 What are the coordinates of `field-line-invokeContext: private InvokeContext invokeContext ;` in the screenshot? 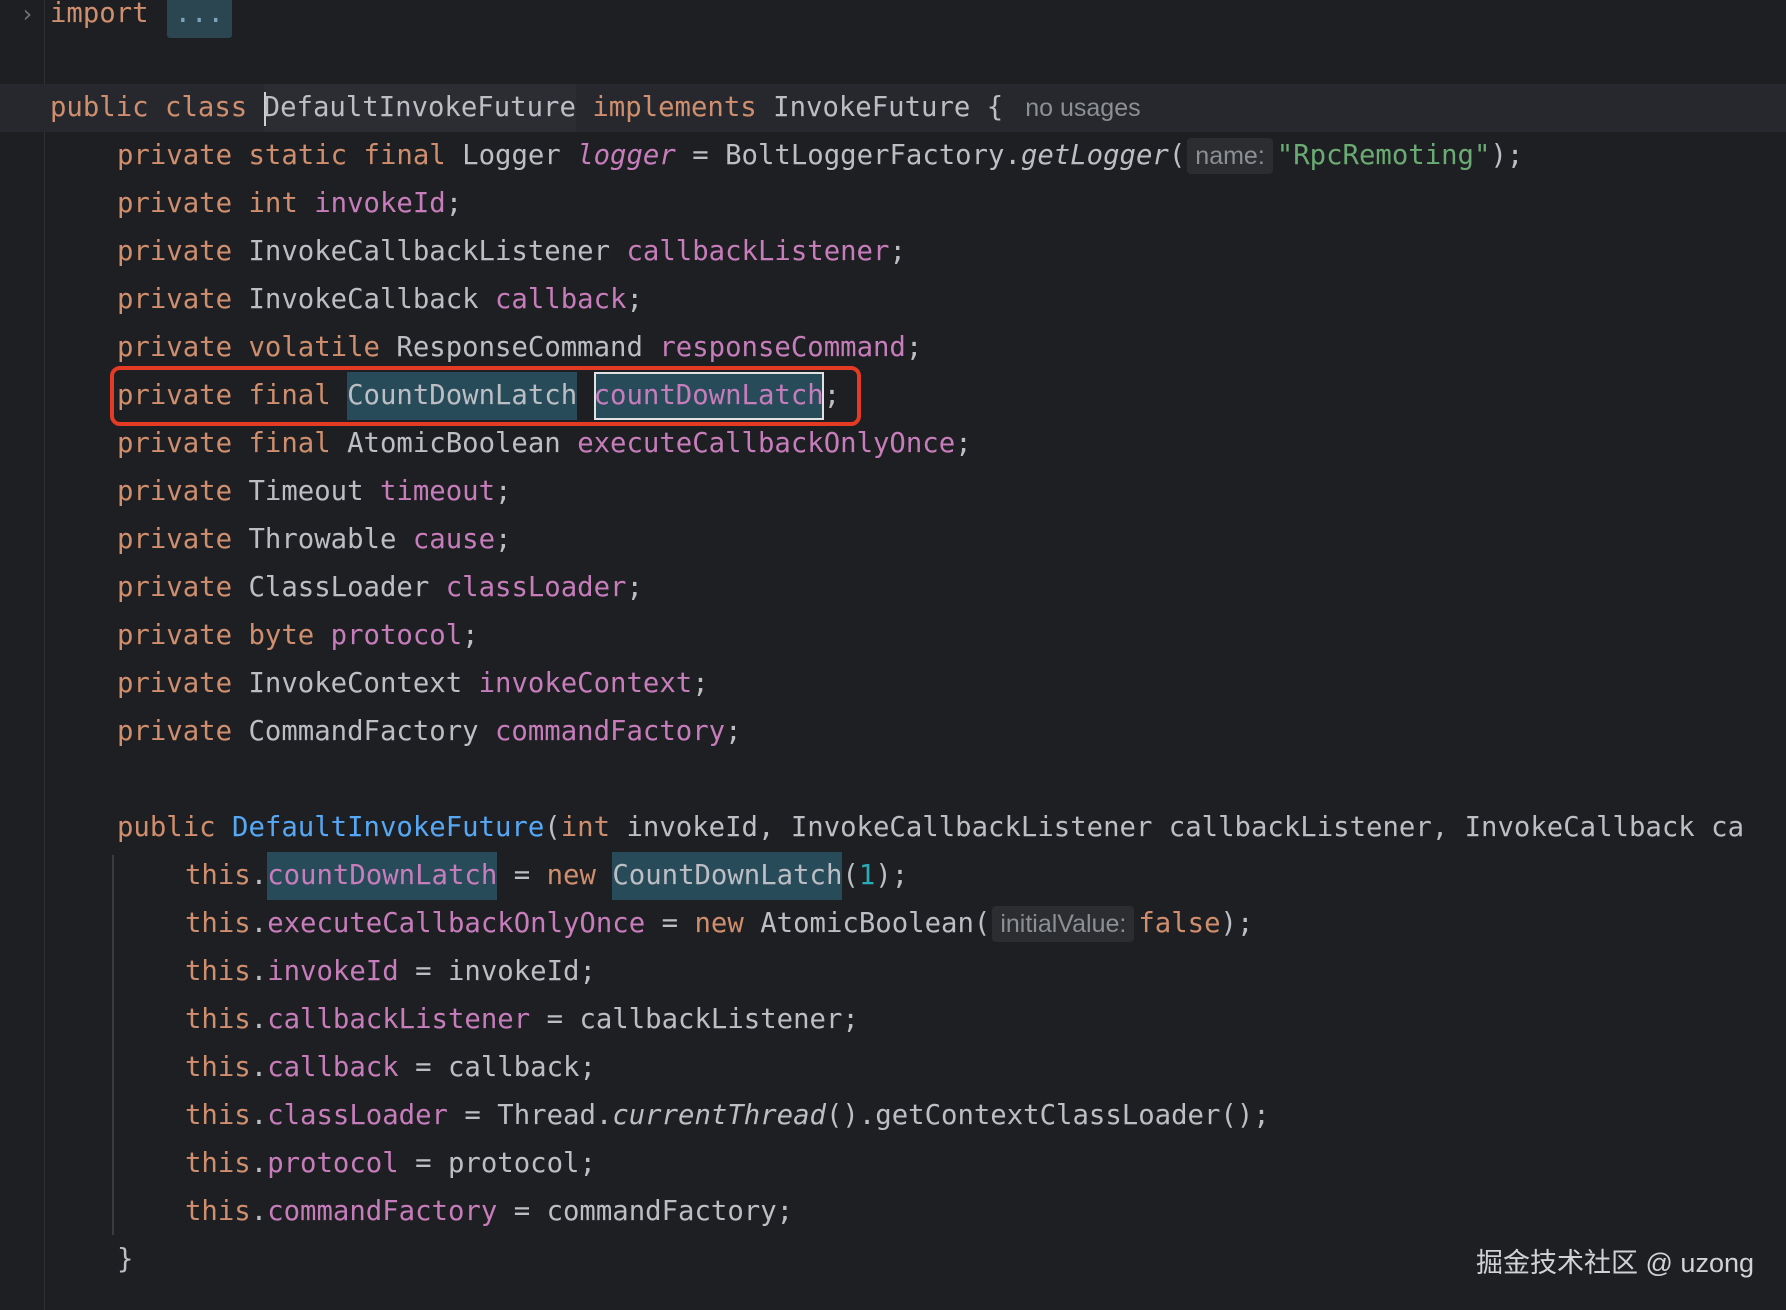 It's located at (413, 684).